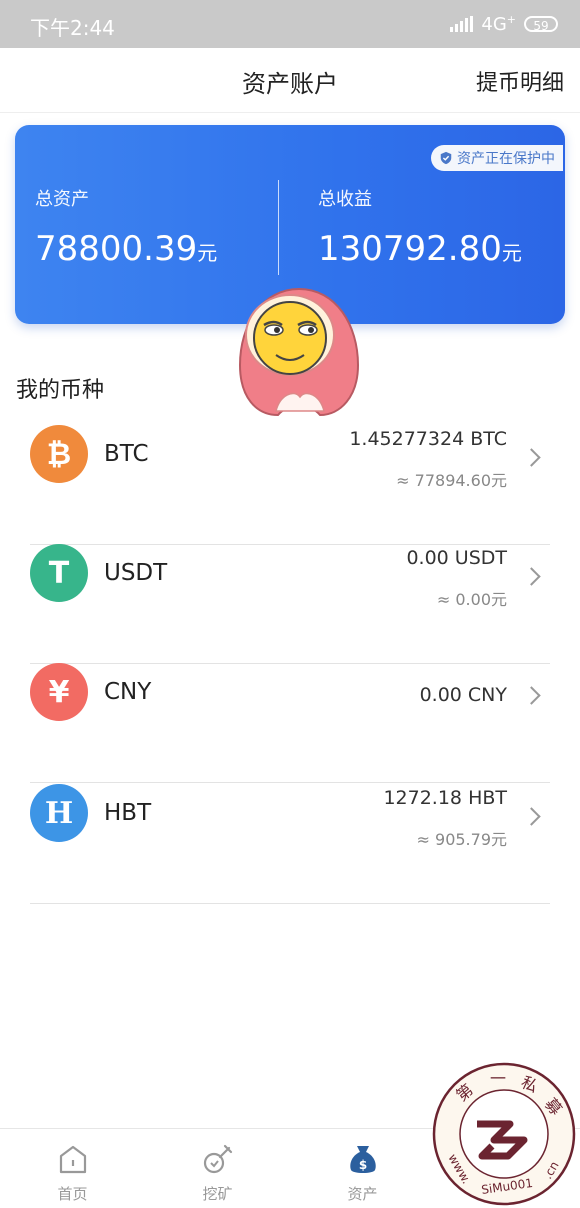  What do you see at coordinates (290, 844) in the screenshot?
I see `coin-row-hbt: H HBT 1272.18 HBT ≈ 905.79元` at bounding box center [290, 844].